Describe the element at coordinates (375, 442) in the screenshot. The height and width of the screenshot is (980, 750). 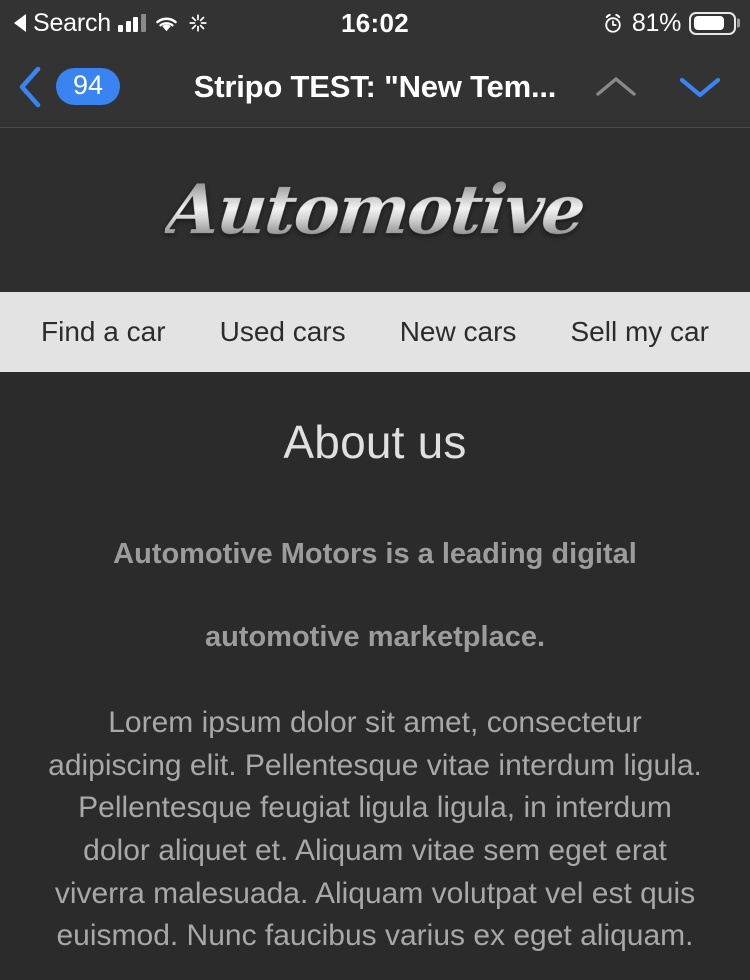
I see `about-us-heading: About us` at that location.